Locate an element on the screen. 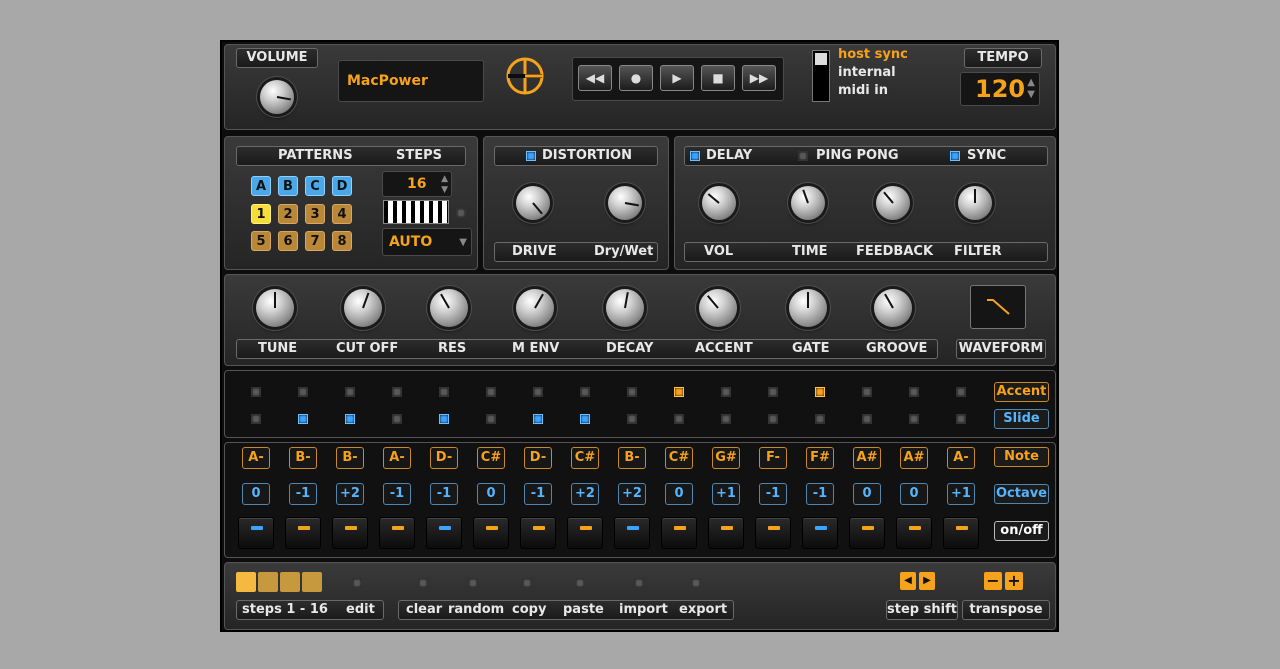 This screenshot has height=669, width=1280. steps-display: 16 ▲ ▼ is located at coordinates (417, 184).